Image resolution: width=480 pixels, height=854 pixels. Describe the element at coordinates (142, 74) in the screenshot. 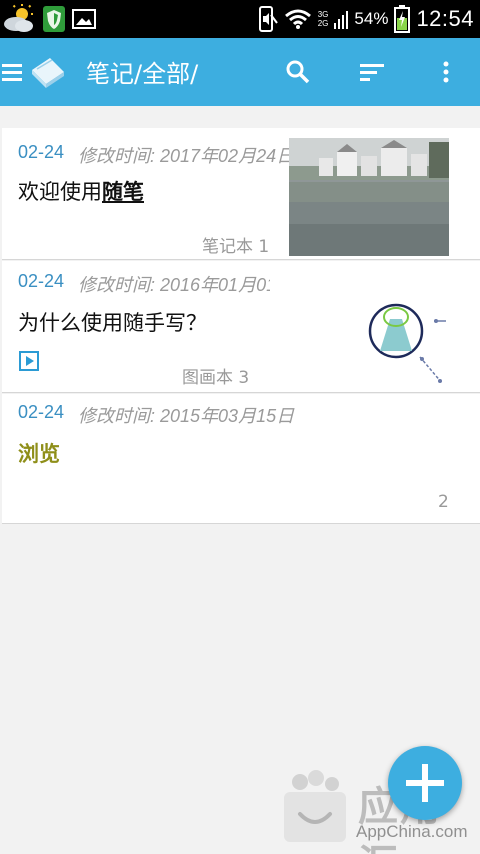

I see `page-title: 笔记/全部/` at that location.